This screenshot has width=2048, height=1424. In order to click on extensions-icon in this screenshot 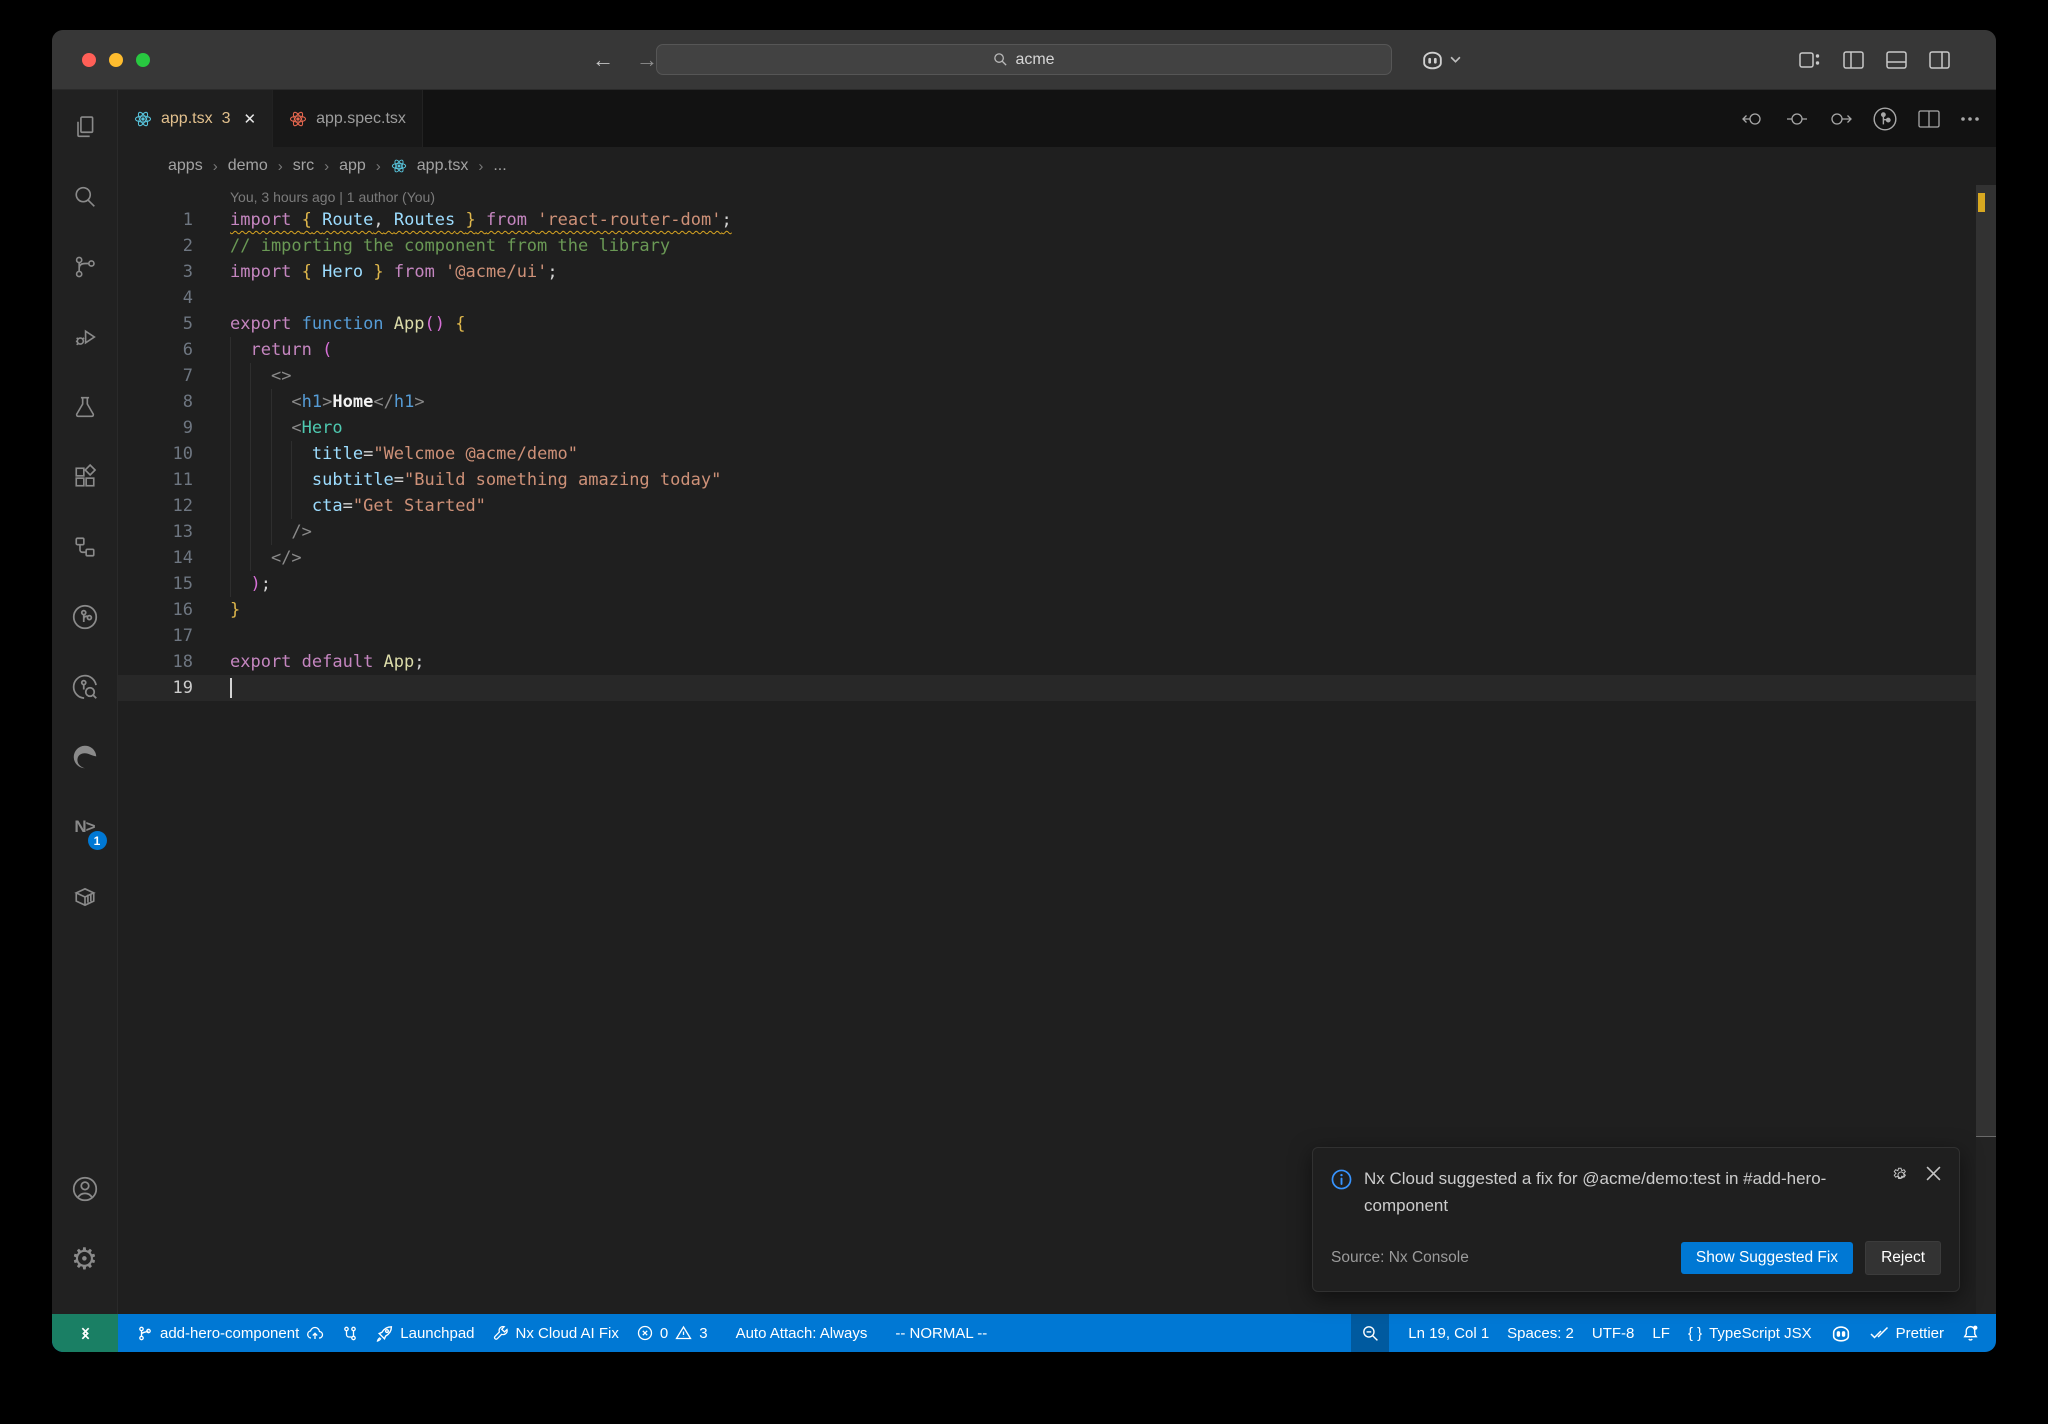, I will do `click(85, 477)`.